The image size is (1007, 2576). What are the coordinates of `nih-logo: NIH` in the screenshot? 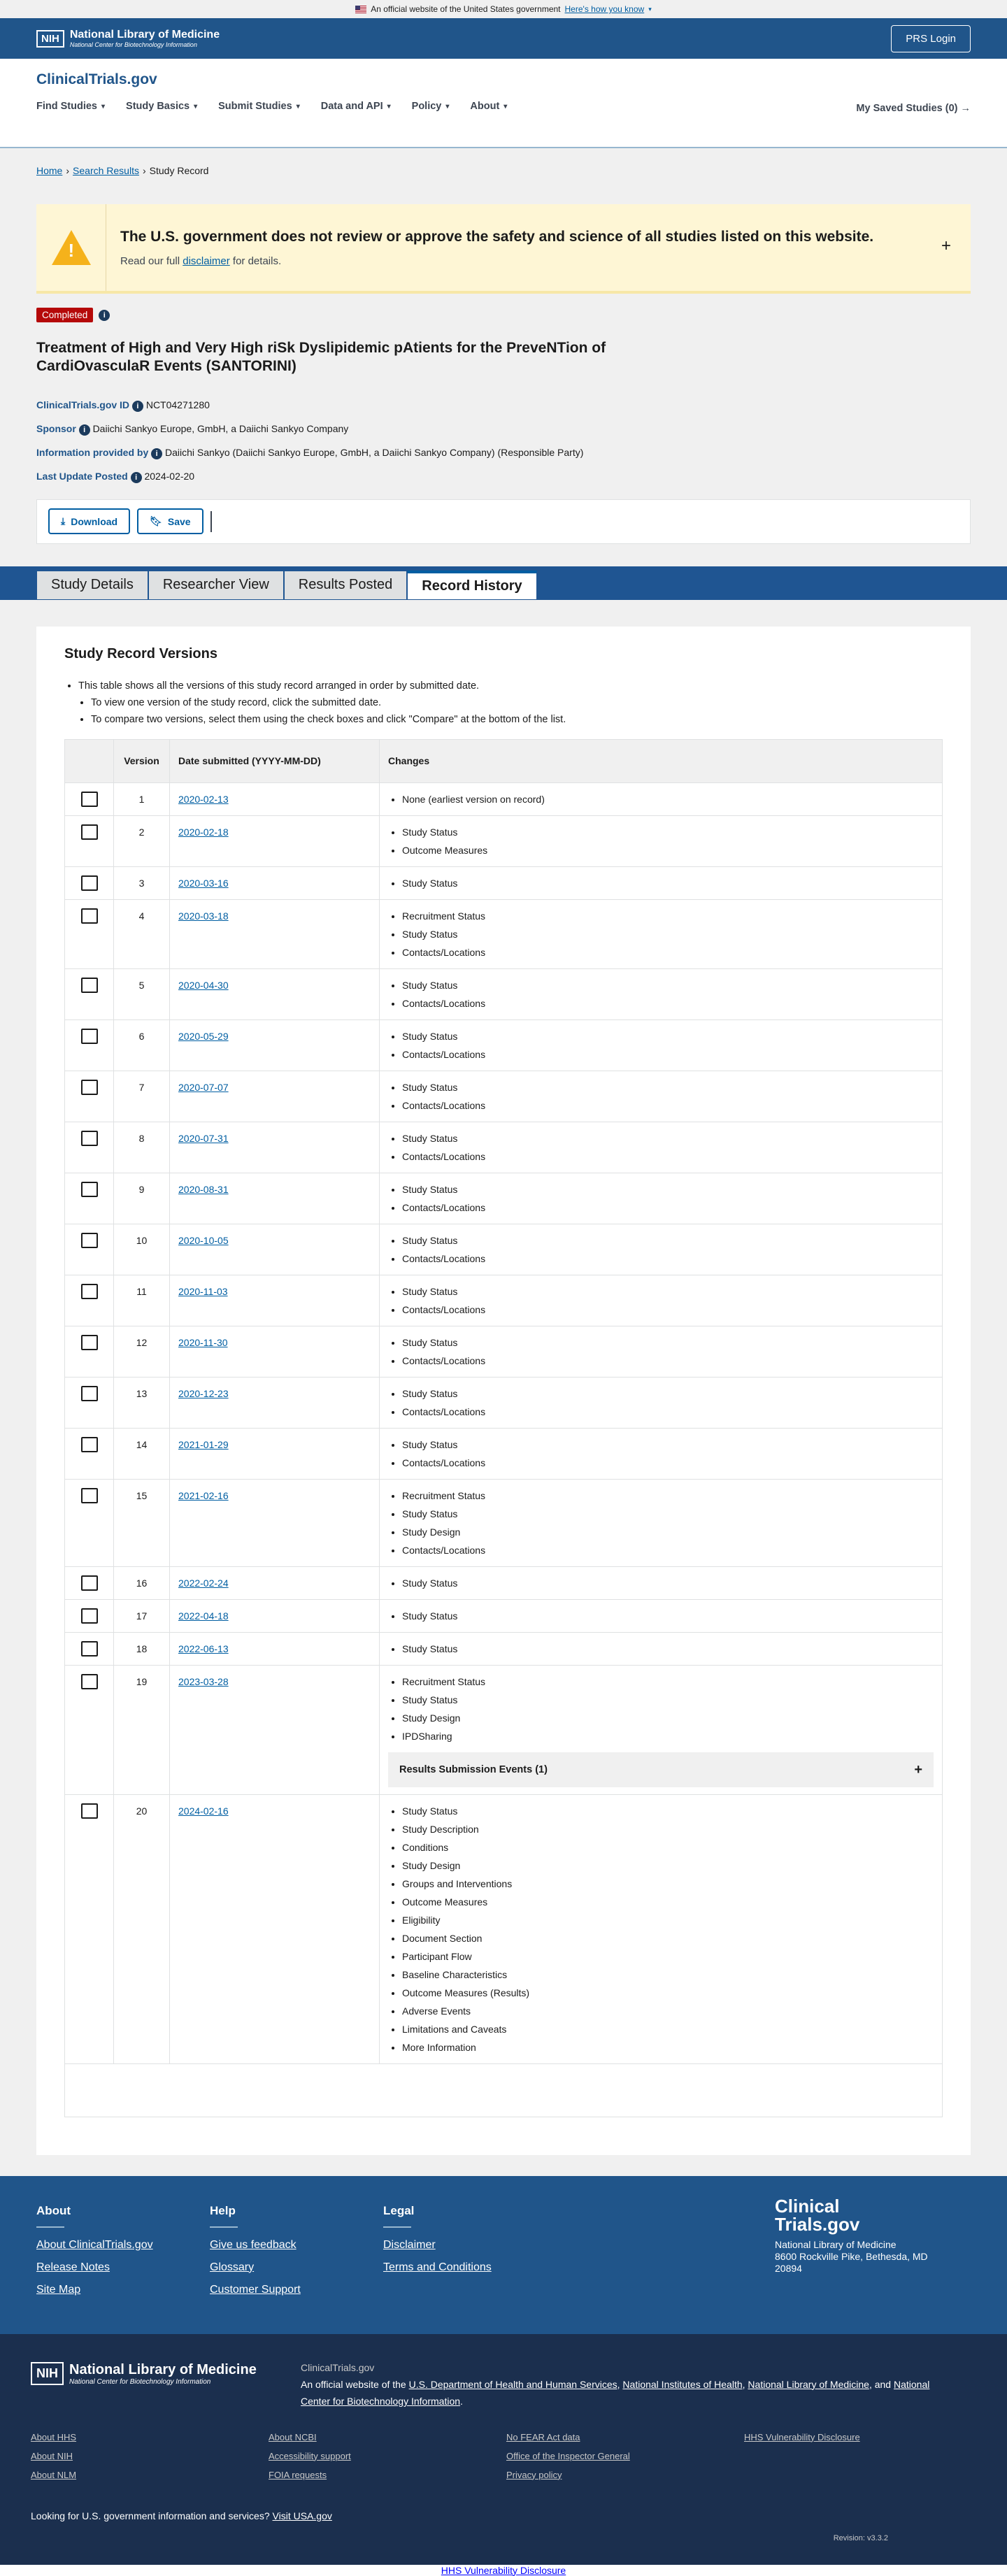 It's located at (47, 2373).